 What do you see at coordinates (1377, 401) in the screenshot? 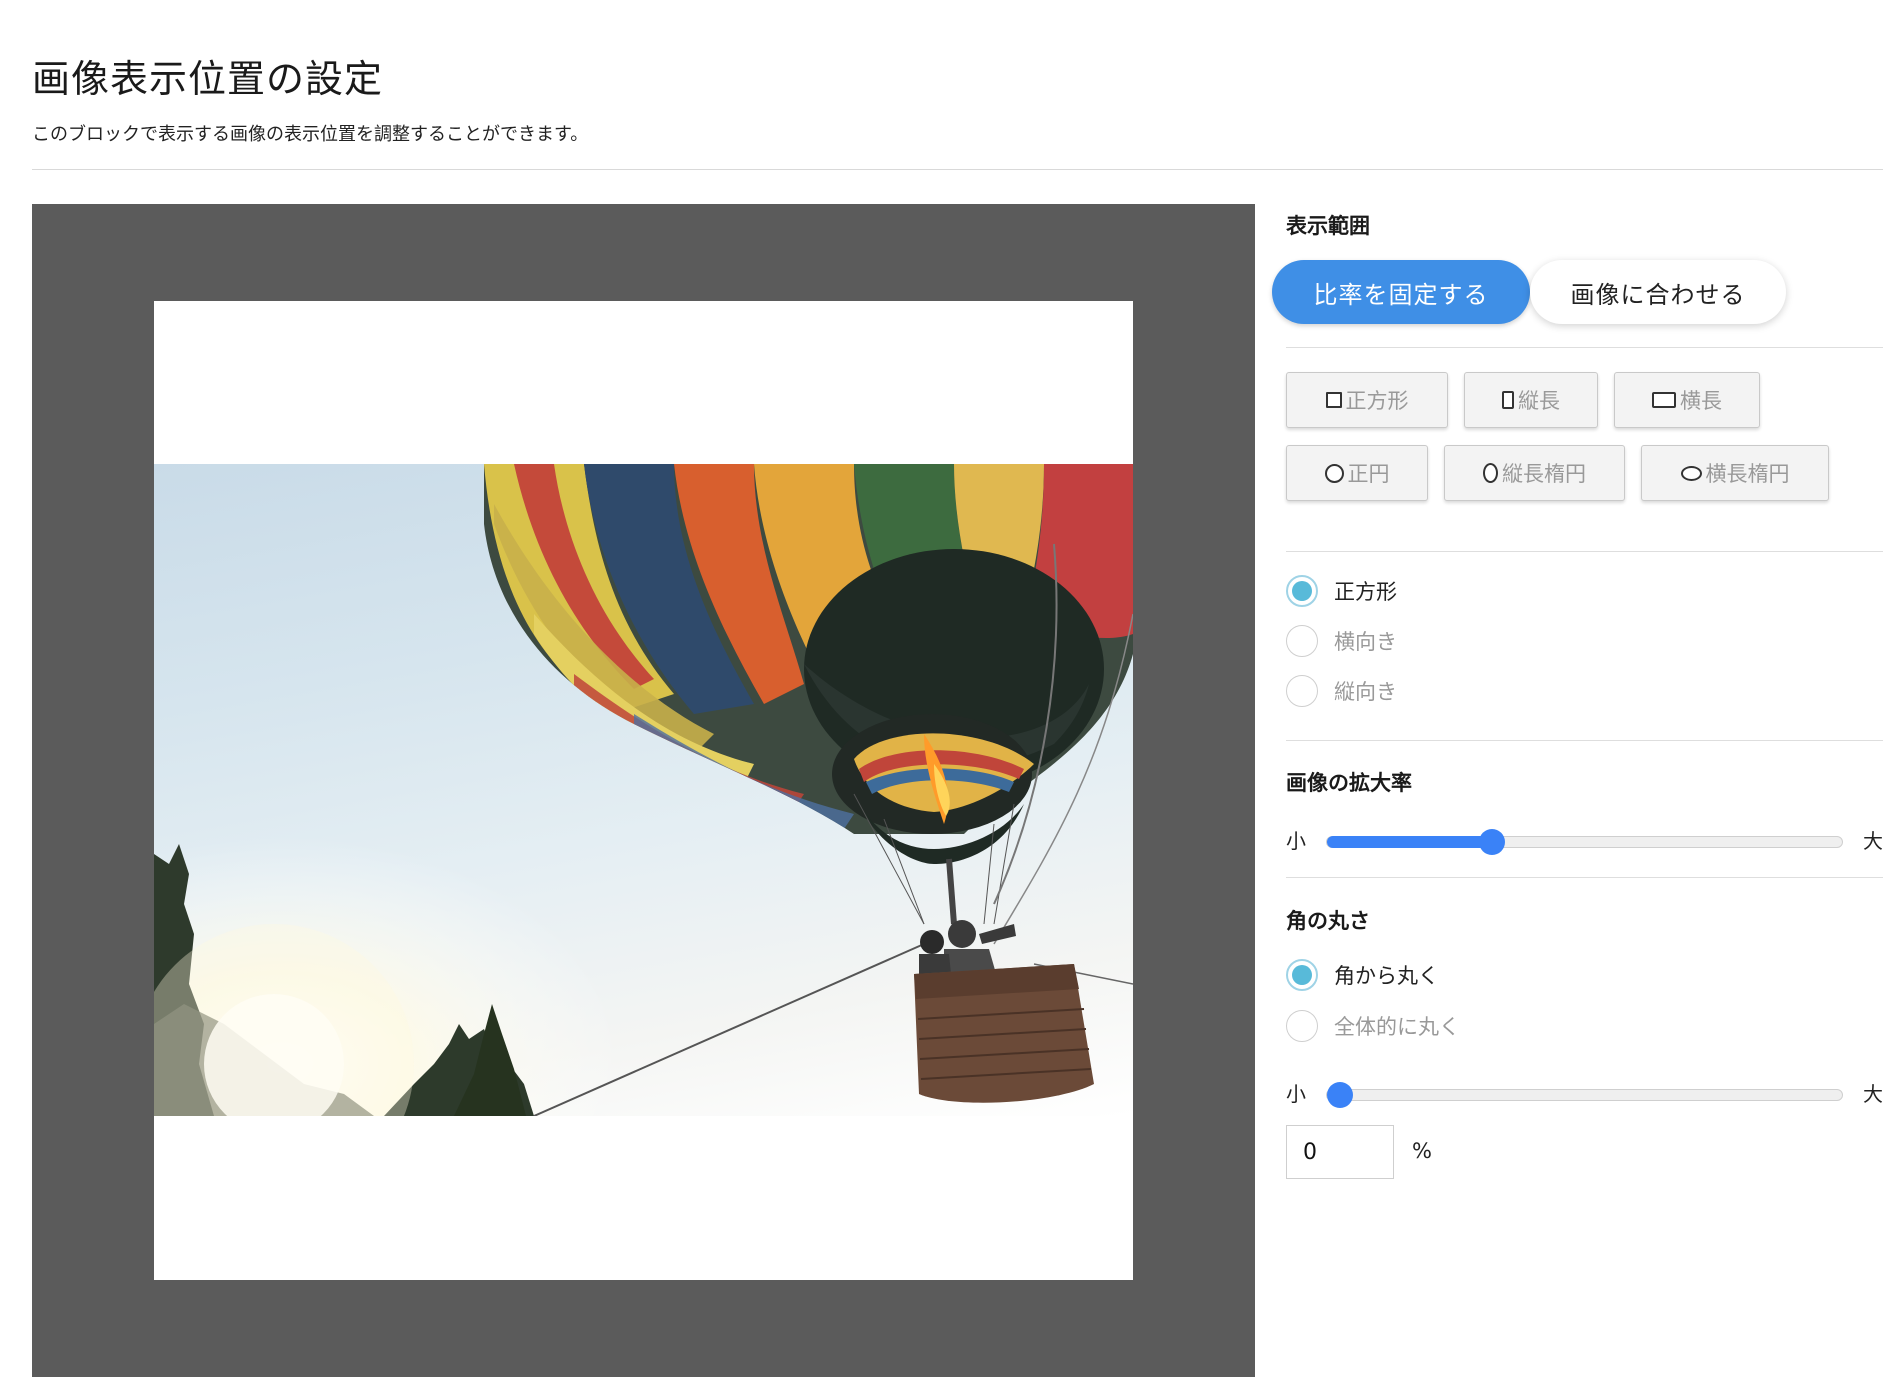
I see `shape-square-label: 正方形` at bounding box center [1377, 401].